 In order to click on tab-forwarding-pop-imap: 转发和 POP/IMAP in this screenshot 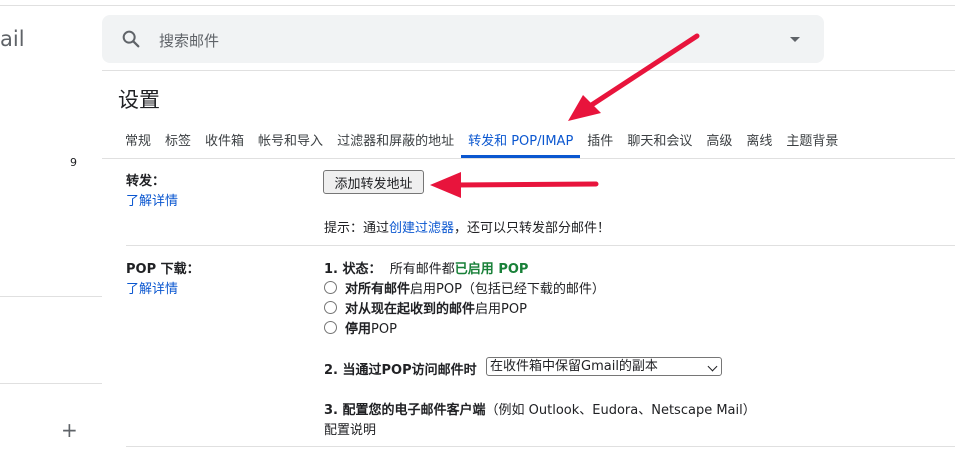, I will do `click(521, 141)`.